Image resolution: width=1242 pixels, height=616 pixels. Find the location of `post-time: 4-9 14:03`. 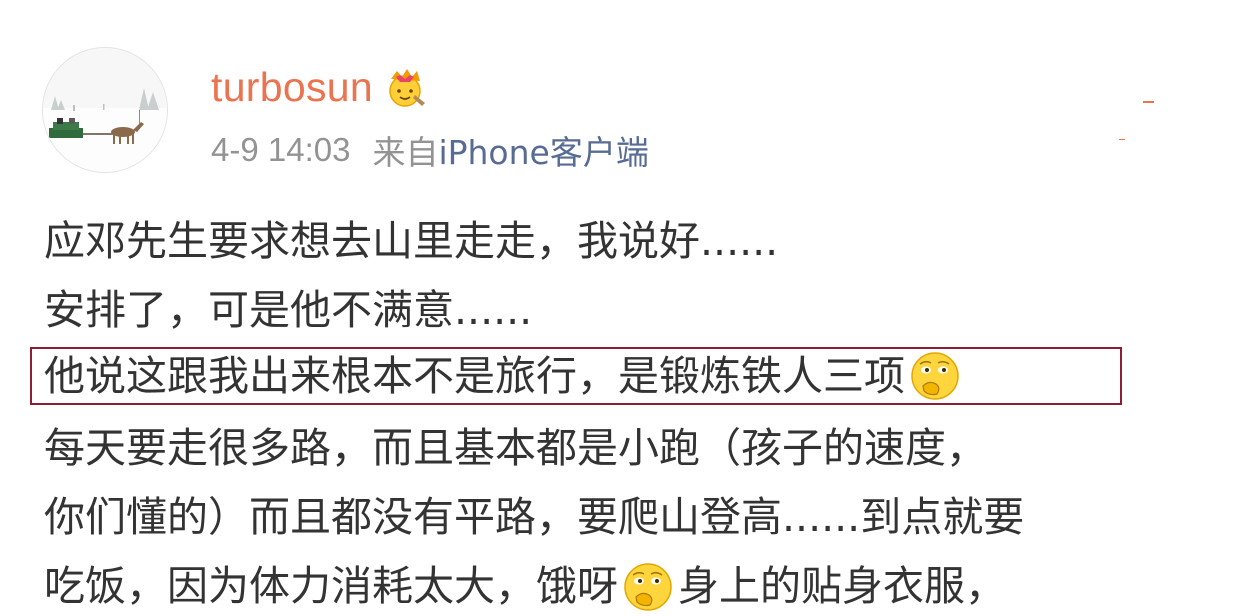

post-time: 4-9 14:03 is located at coordinates (281, 149).